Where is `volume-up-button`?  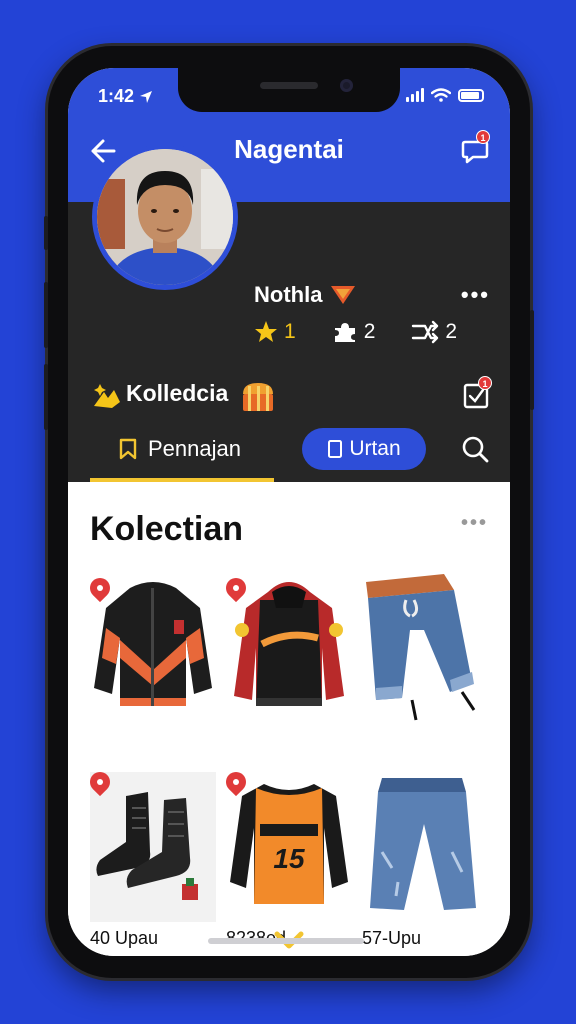 volume-up-button is located at coordinates (46, 315).